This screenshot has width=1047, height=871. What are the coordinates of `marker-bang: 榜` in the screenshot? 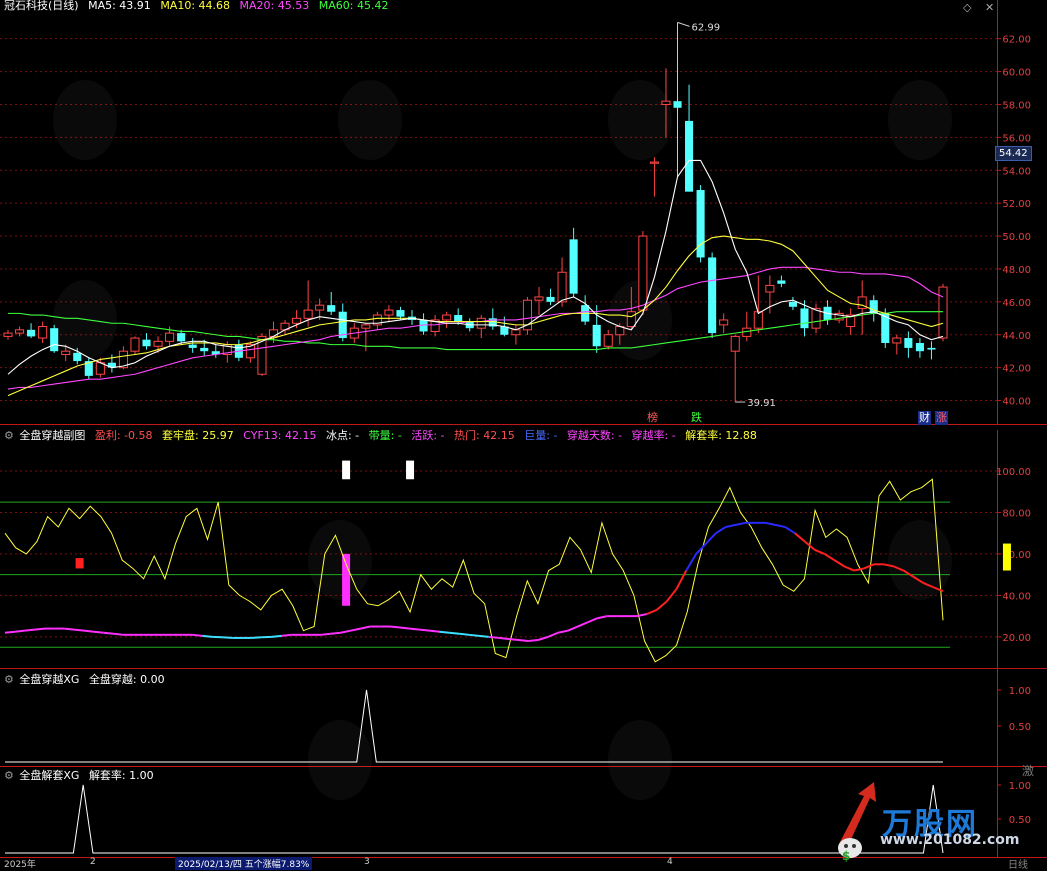 It's located at (652, 418).